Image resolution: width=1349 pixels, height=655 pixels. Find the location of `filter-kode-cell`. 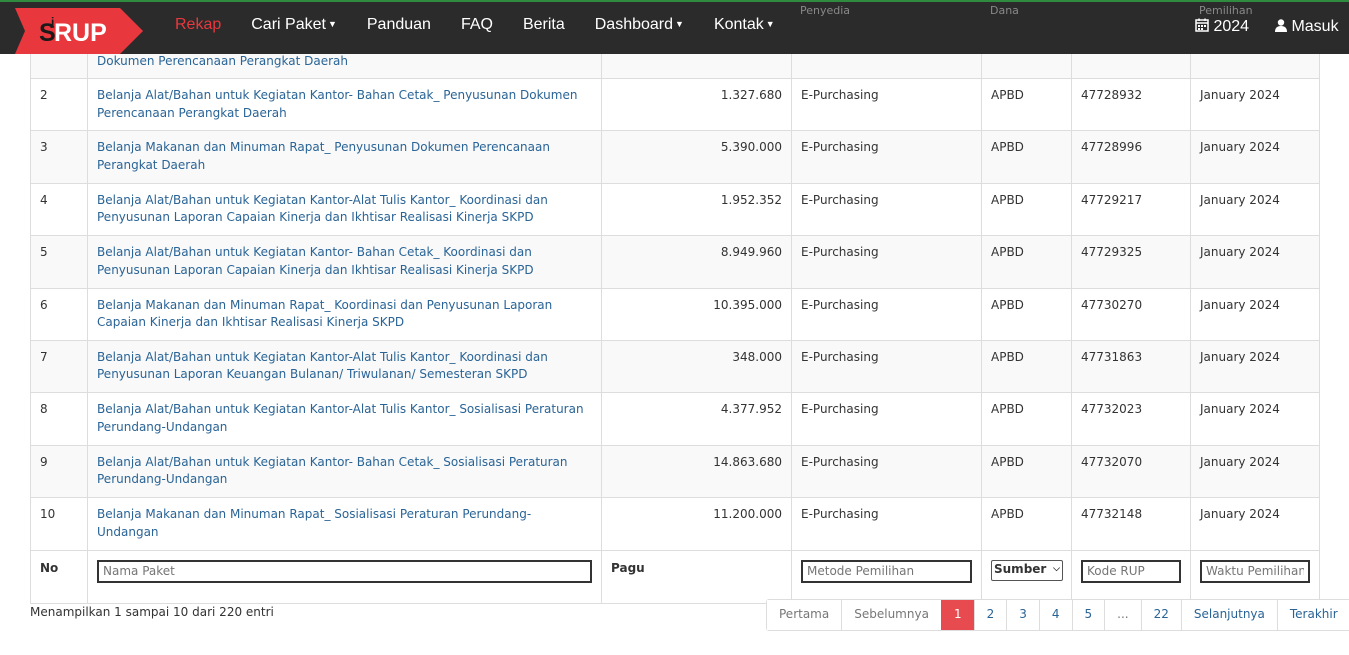

filter-kode-cell is located at coordinates (1131, 576).